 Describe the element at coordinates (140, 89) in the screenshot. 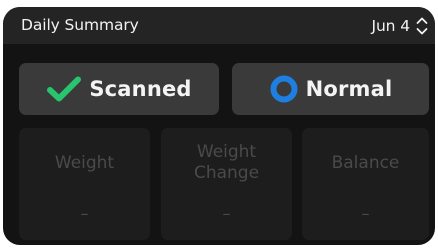

I see `scanned-label: Scanned` at that location.